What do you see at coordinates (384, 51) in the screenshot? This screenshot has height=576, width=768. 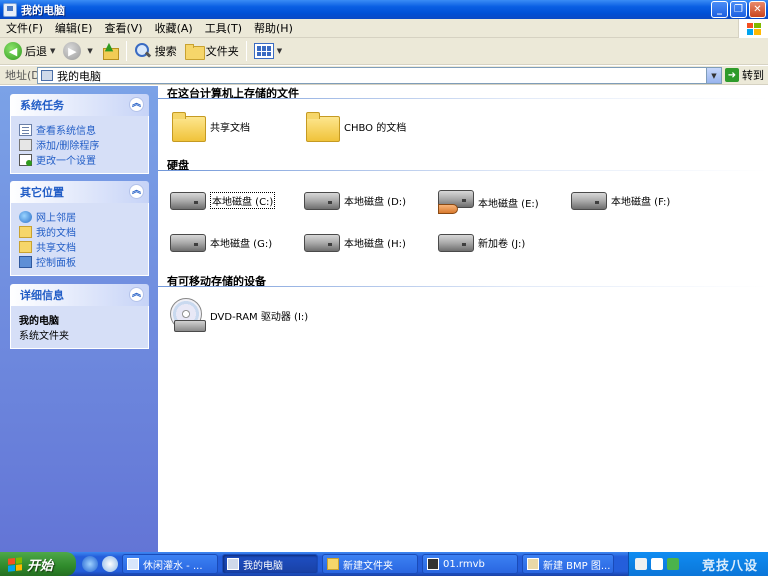 I see `toolbar: ◀ 后退 ▼ ▶ ▼ 搜索 文件夹 ▼` at bounding box center [384, 51].